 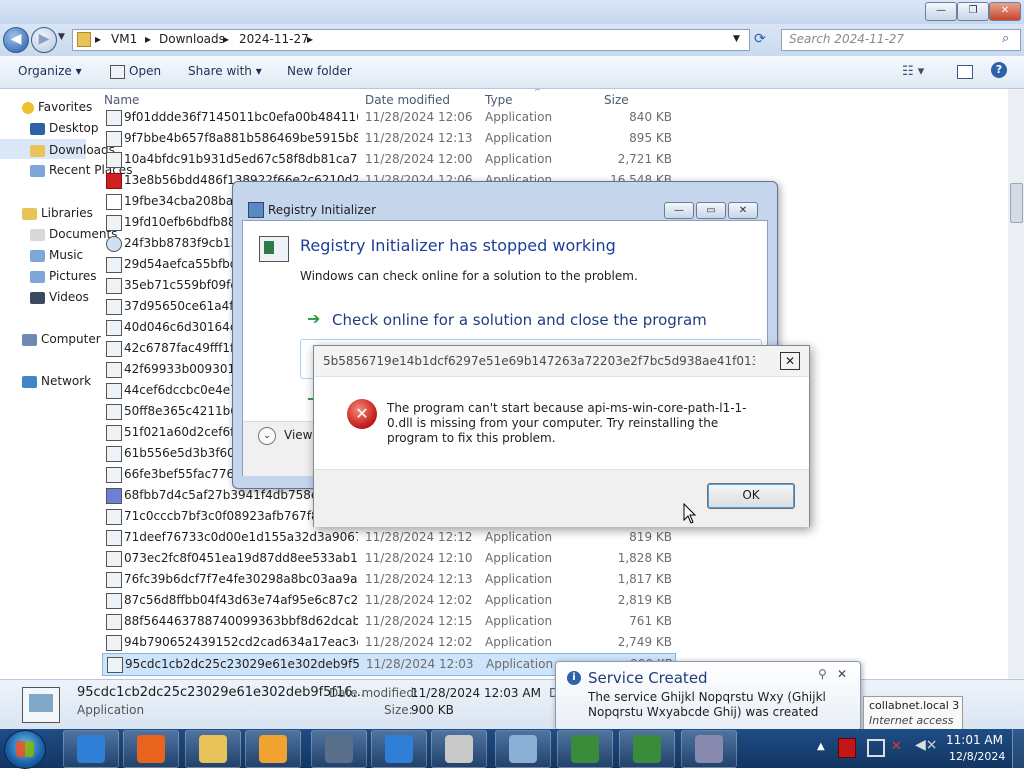 I want to click on registry-dialog-title: Registry Initializer, so click(x=322, y=210).